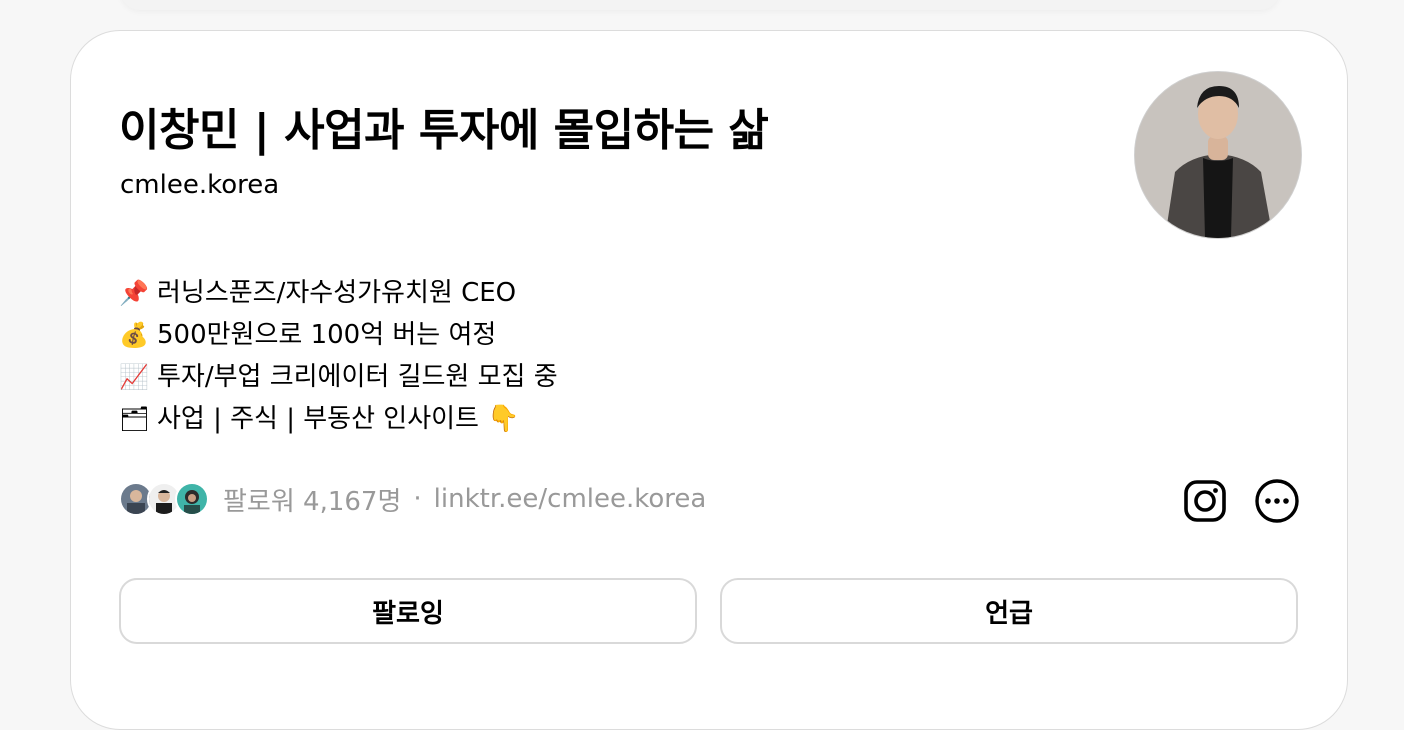  Describe the element at coordinates (192, 499) in the screenshot. I see `follower-avatar` at that location.